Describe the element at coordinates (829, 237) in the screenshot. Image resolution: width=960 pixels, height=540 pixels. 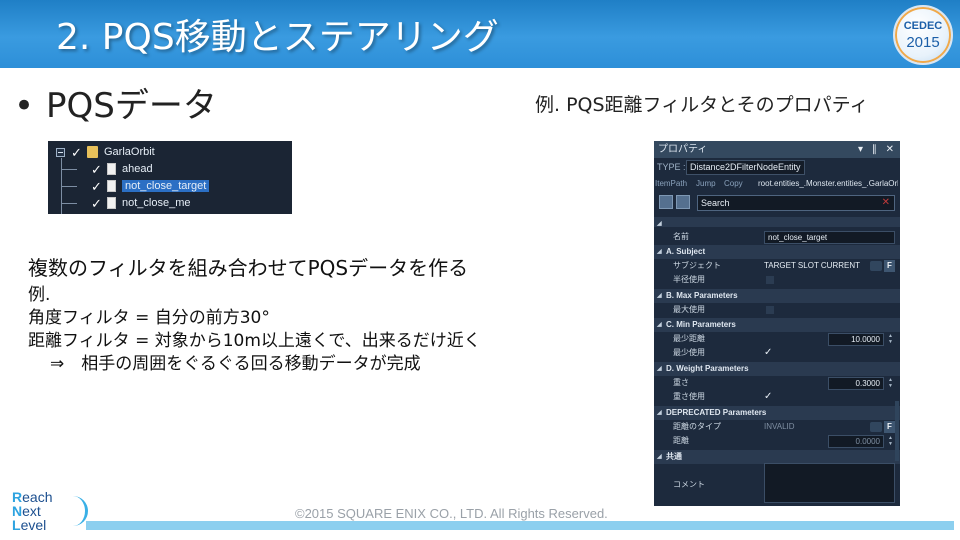
I see `name-field: not_close_target` at that location.